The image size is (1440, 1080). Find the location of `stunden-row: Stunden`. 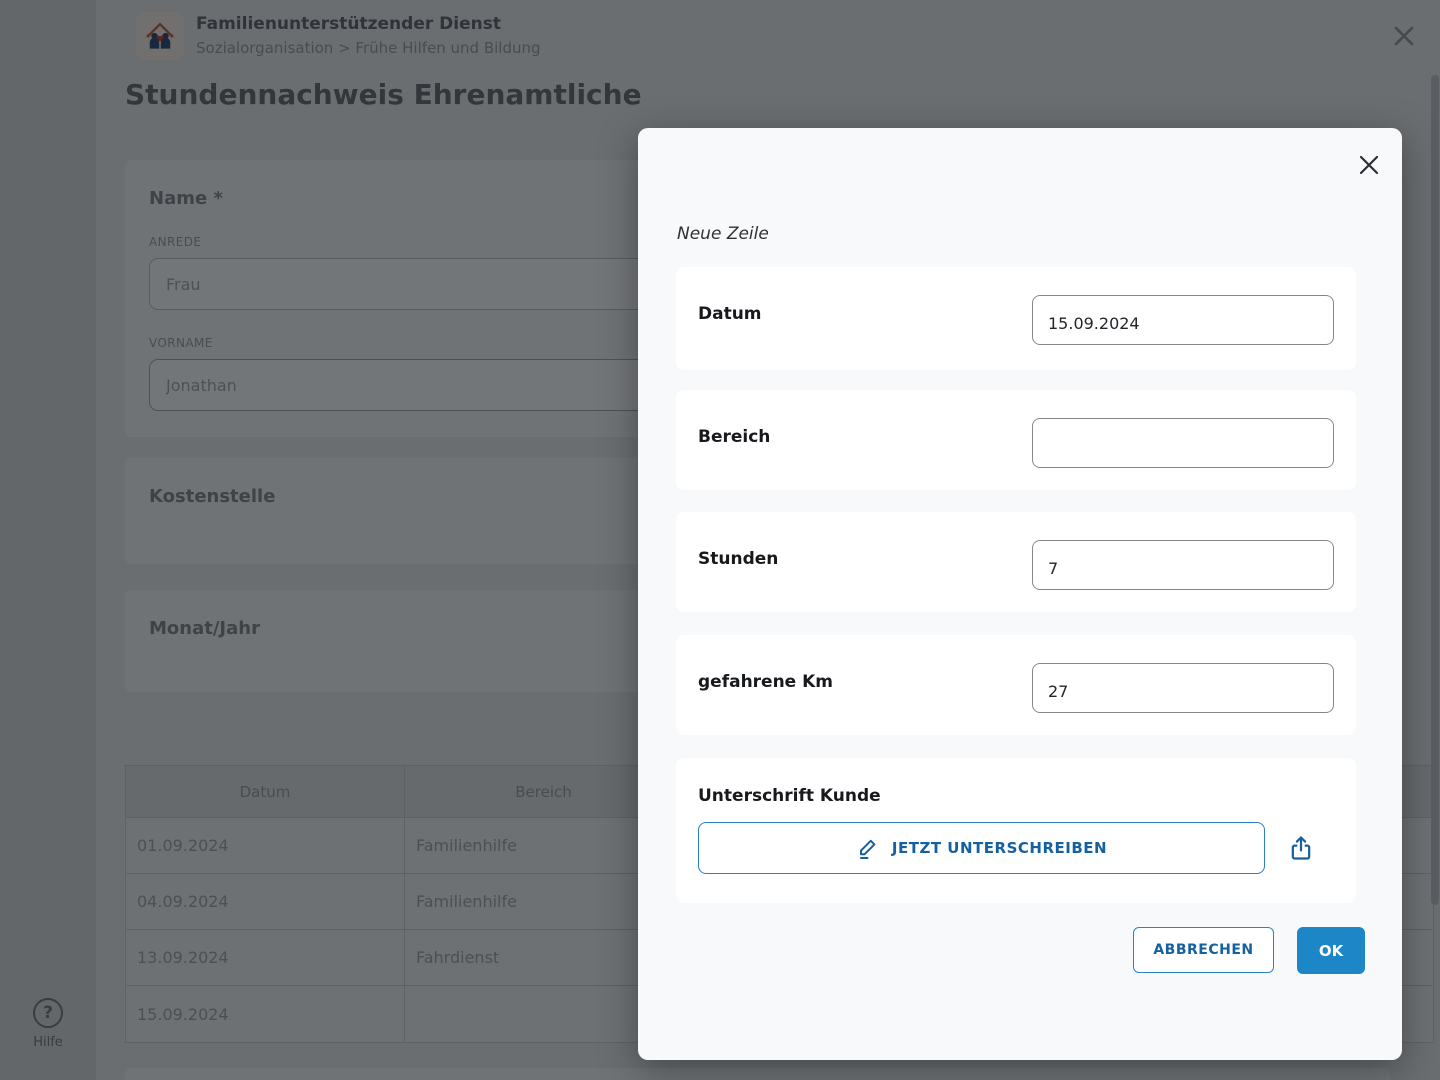

stunden-row: Stunden is located at coordinates (1016, 562).